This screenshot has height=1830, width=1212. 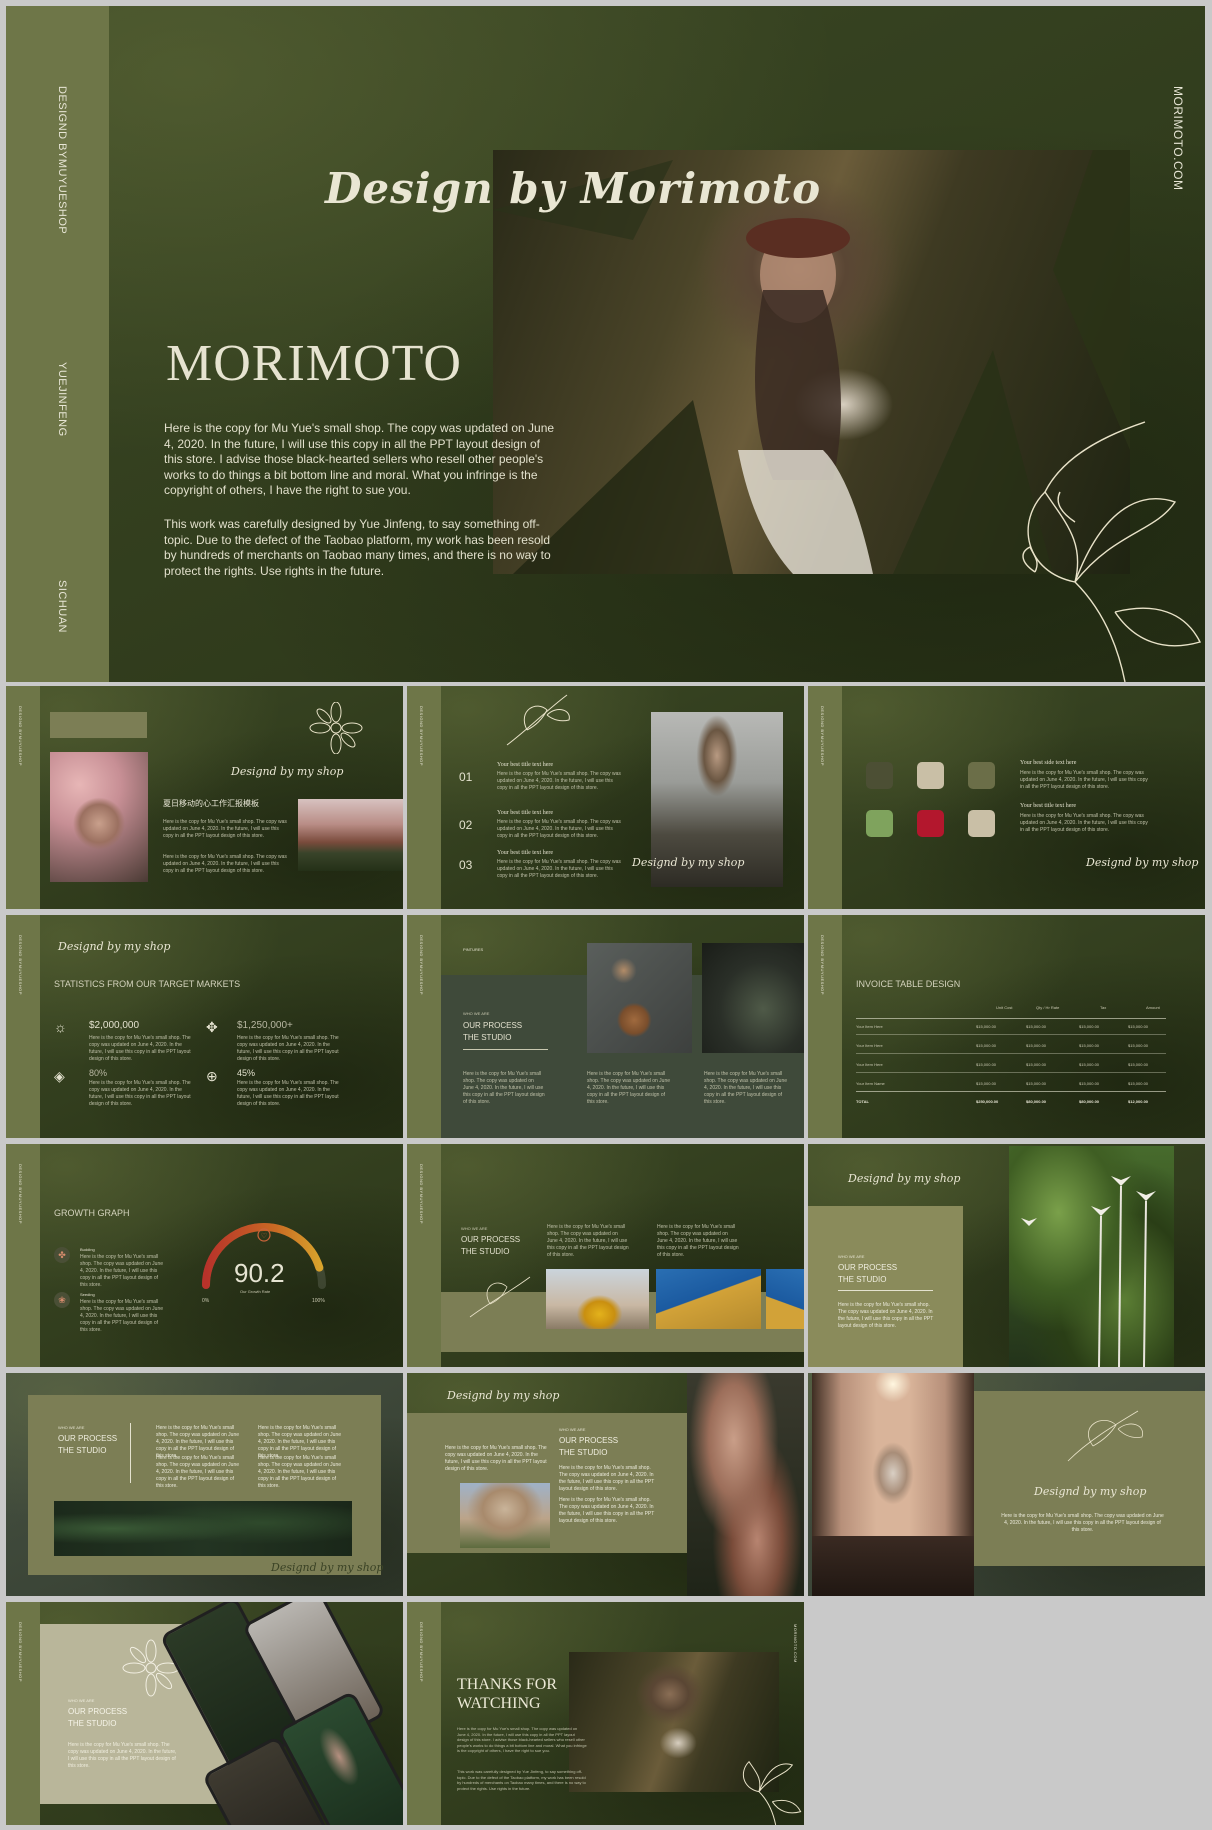 I want to click on side-label-top: DESIGND BYMUYUESHOP, so click(x=62, y=160).